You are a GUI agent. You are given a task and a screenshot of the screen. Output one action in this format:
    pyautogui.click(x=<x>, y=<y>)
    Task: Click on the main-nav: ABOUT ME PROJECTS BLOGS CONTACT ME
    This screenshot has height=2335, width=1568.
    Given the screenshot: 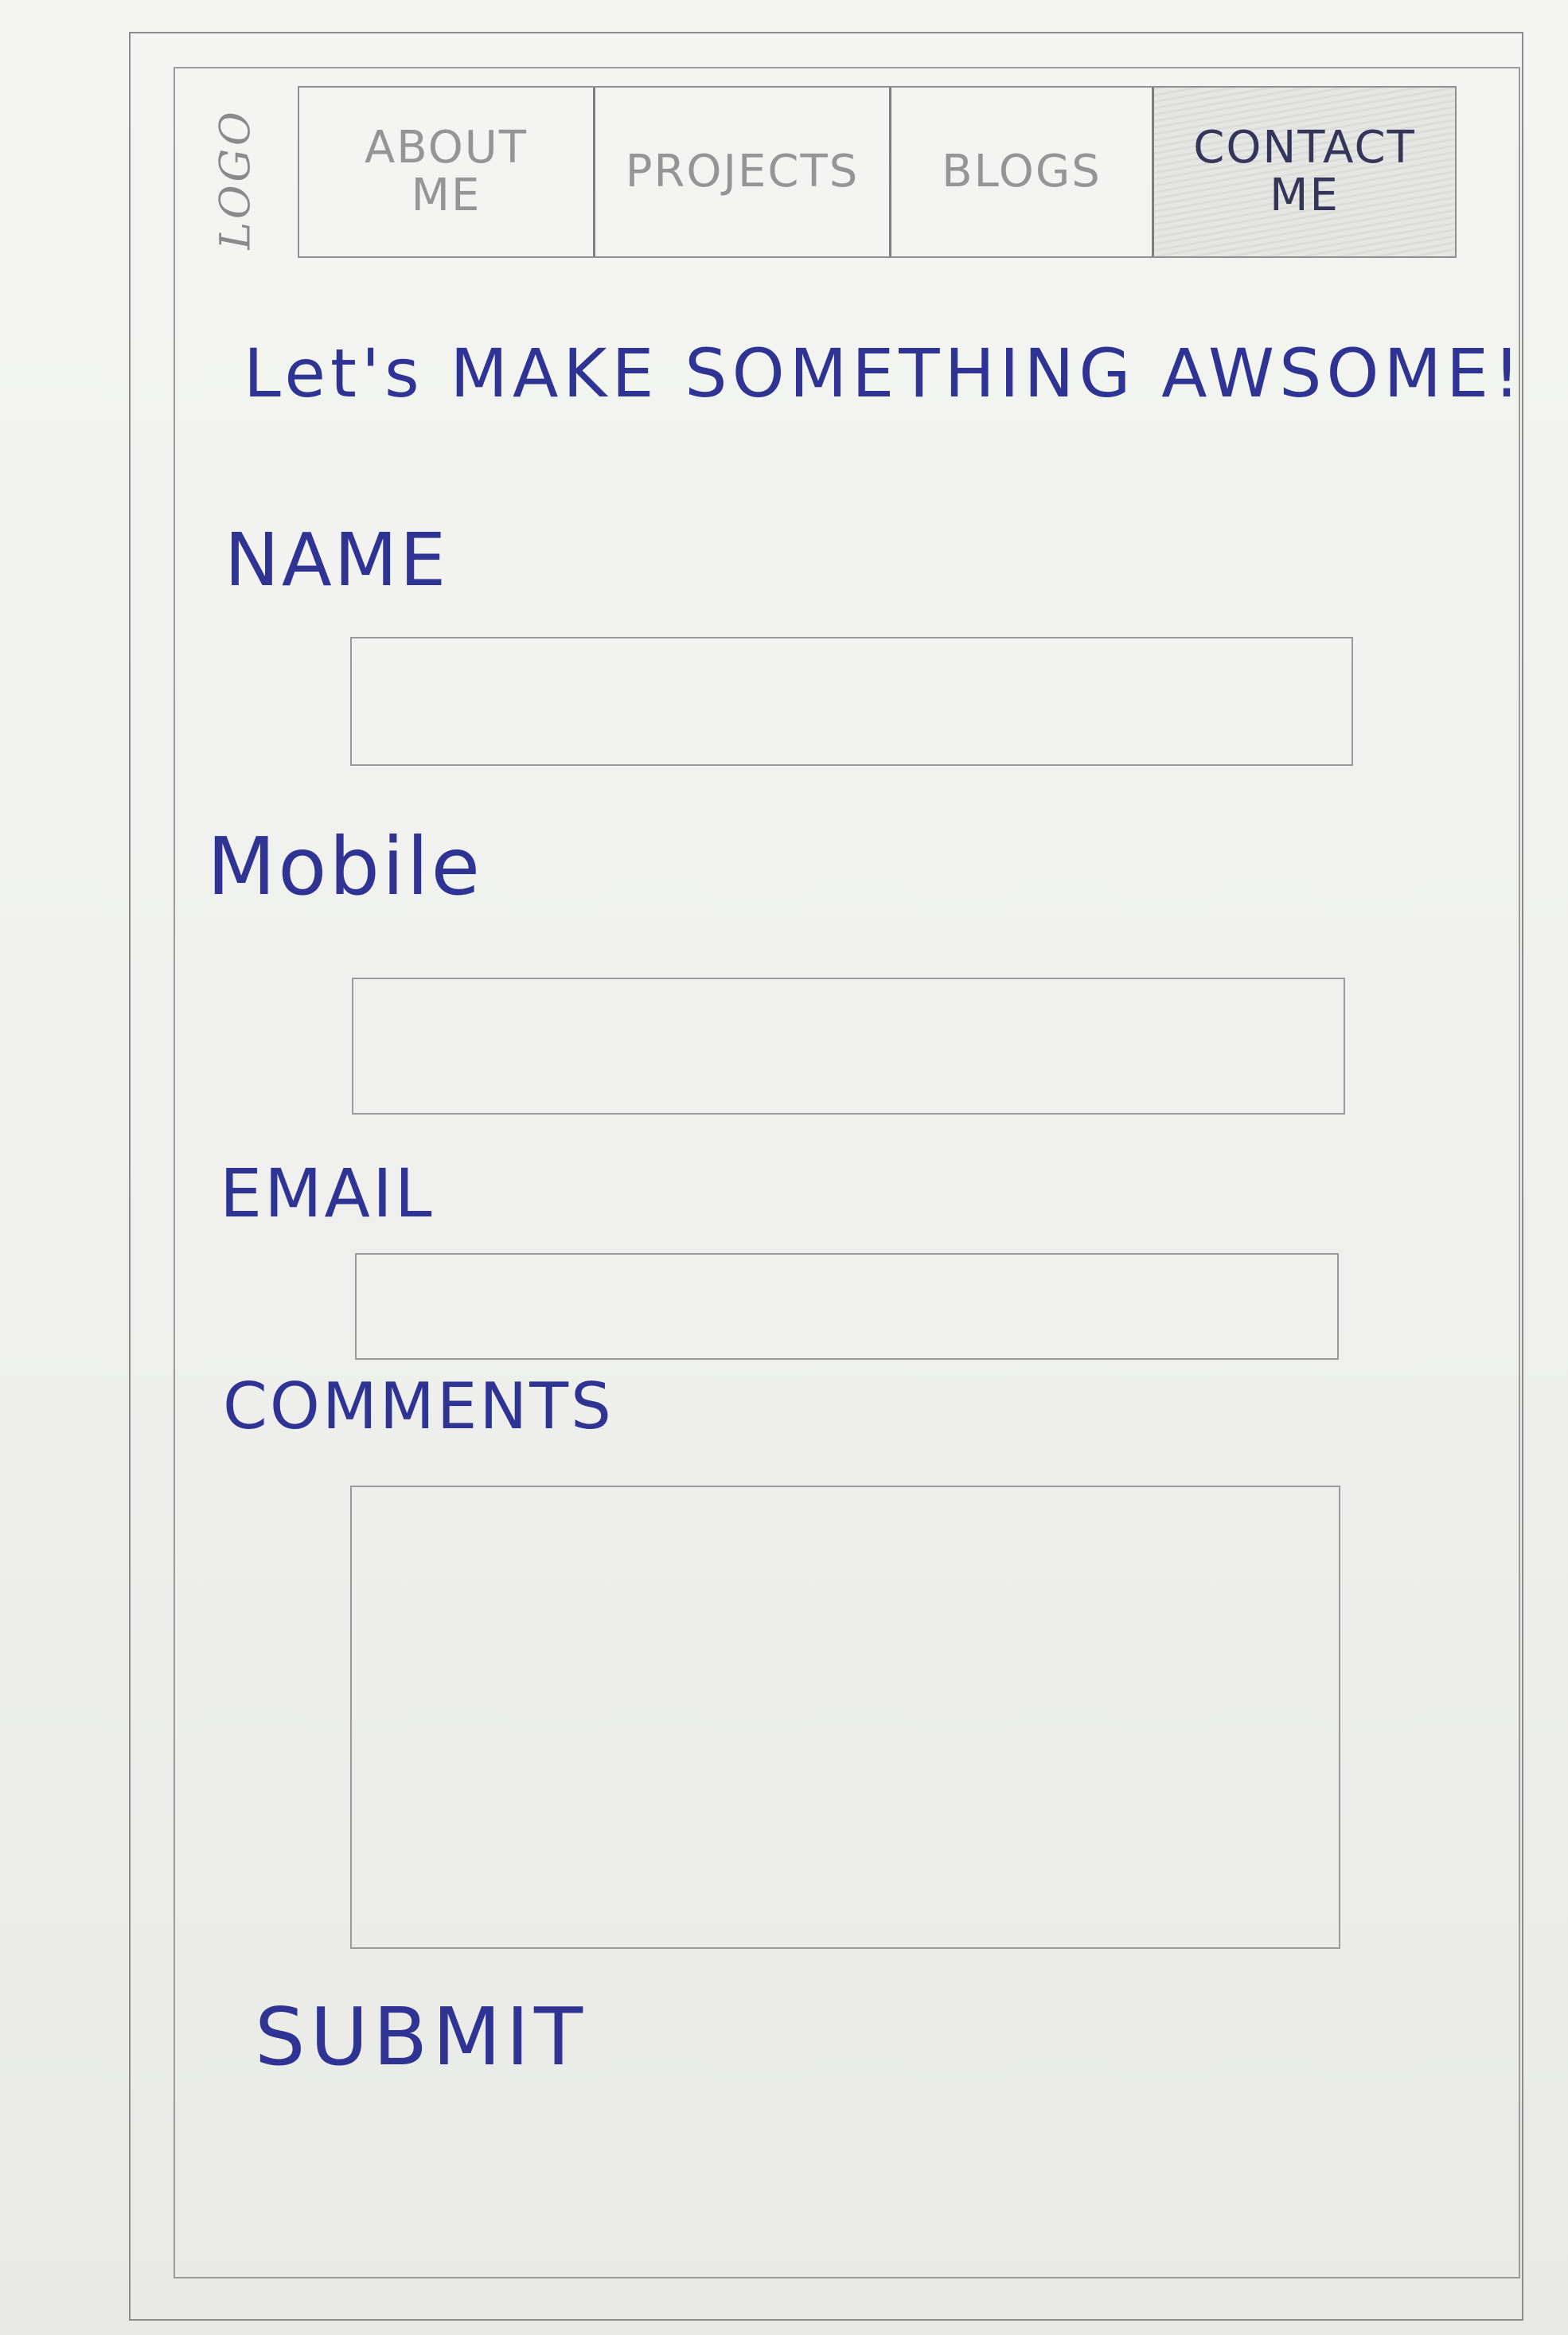 What is the action you would take?
    pyautogui.click(x=877, y=172)
    